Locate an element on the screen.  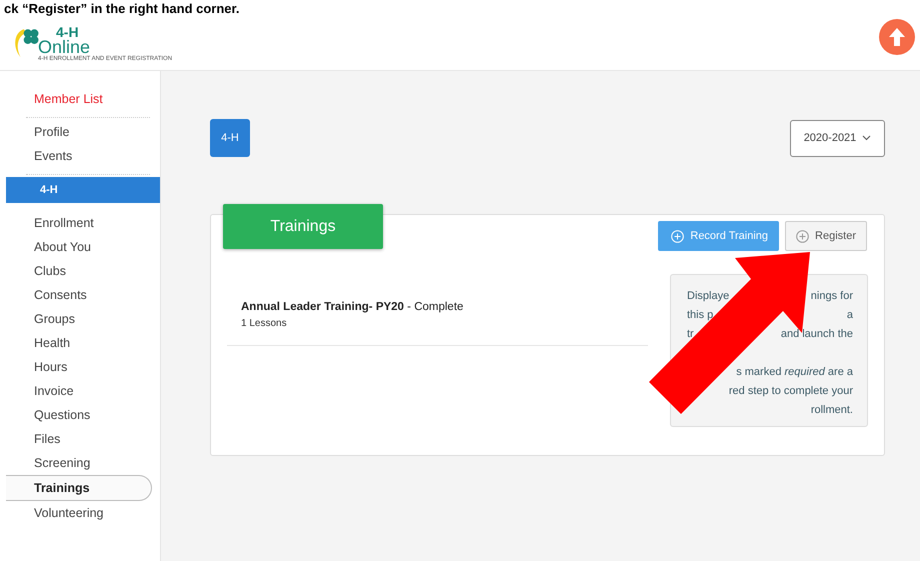
year-select: 2020-2021 is located at coordinates (837, 138).